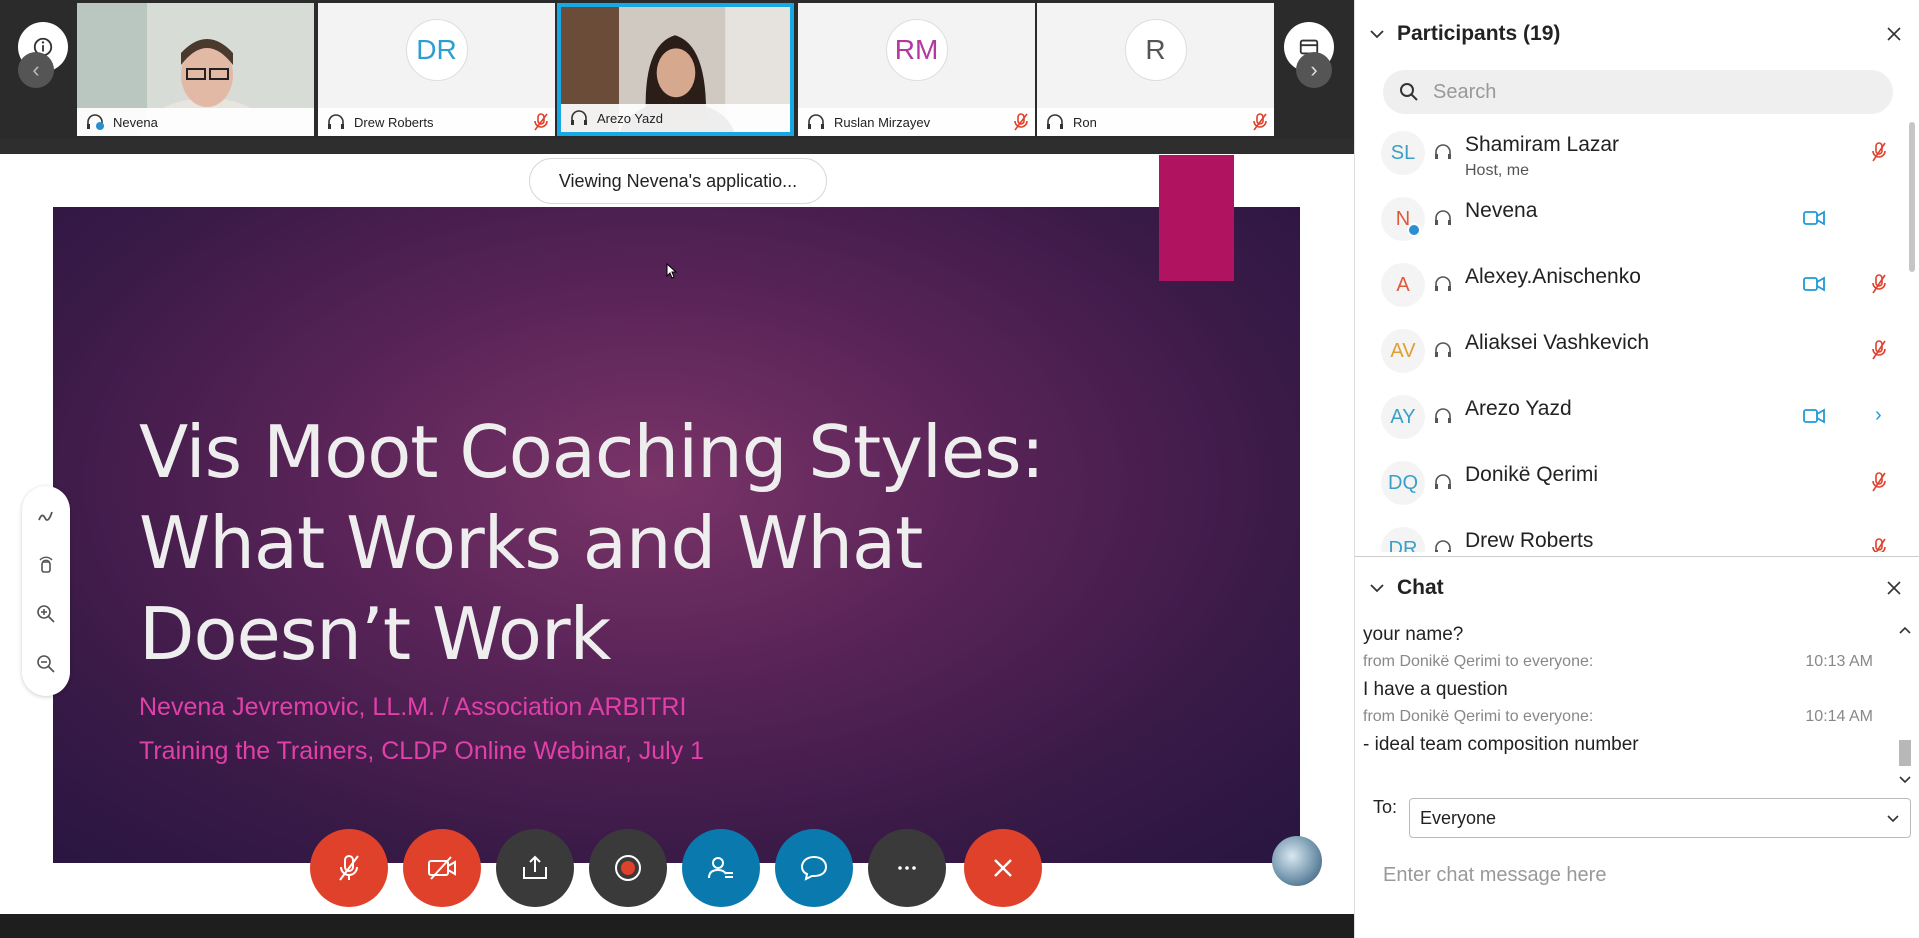 This screenshot has height=938, width=1919. What do you see at coordinates (46, 564) in the screenshot?
I see `remote-control-icon` at bounding box center [46, 564].